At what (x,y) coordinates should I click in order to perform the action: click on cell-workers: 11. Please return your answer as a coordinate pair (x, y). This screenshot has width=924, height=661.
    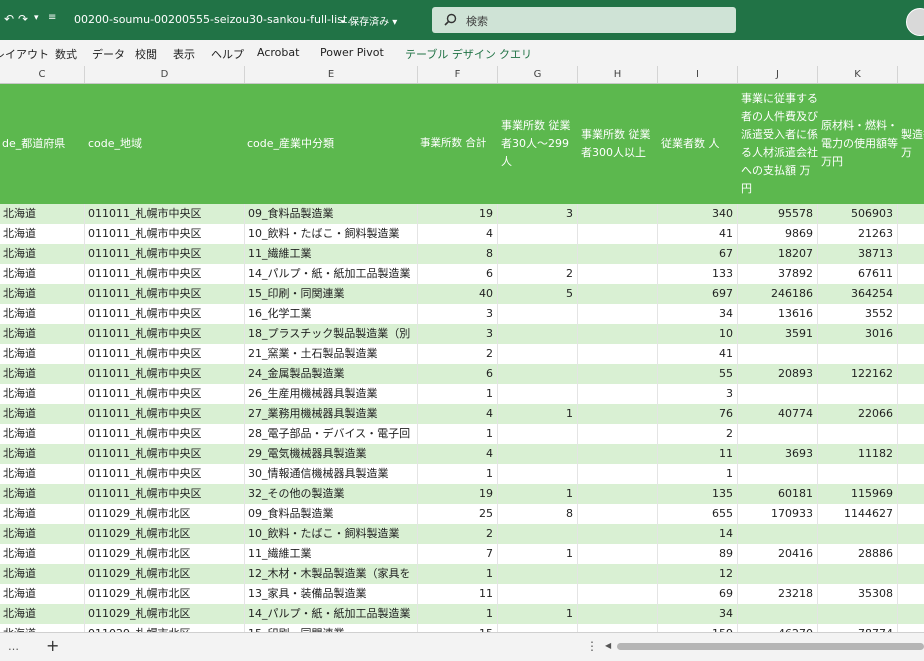
    Looking at the image, I should click on (698, 454).